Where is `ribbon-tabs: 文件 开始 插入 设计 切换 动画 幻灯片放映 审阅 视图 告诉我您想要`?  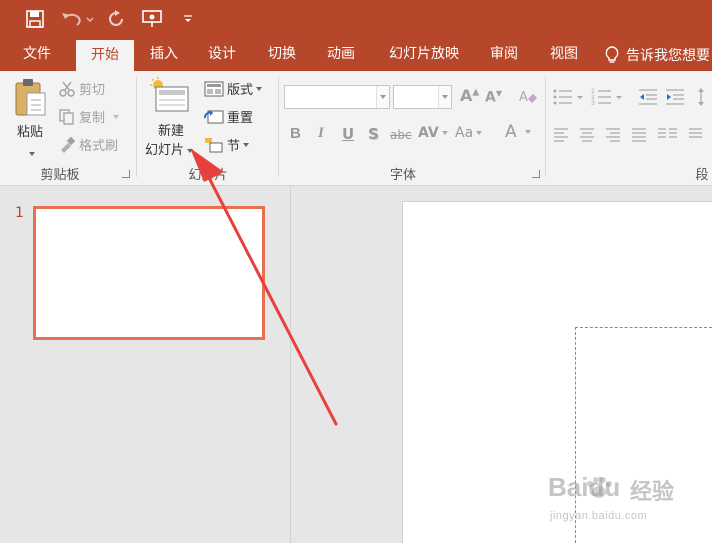 ribbon-tabs: 文件 开始 插入 设计 切换 动画 幻灯片放映 审阅 视图 告诉我您想要 is located at coordinates (356, 54).